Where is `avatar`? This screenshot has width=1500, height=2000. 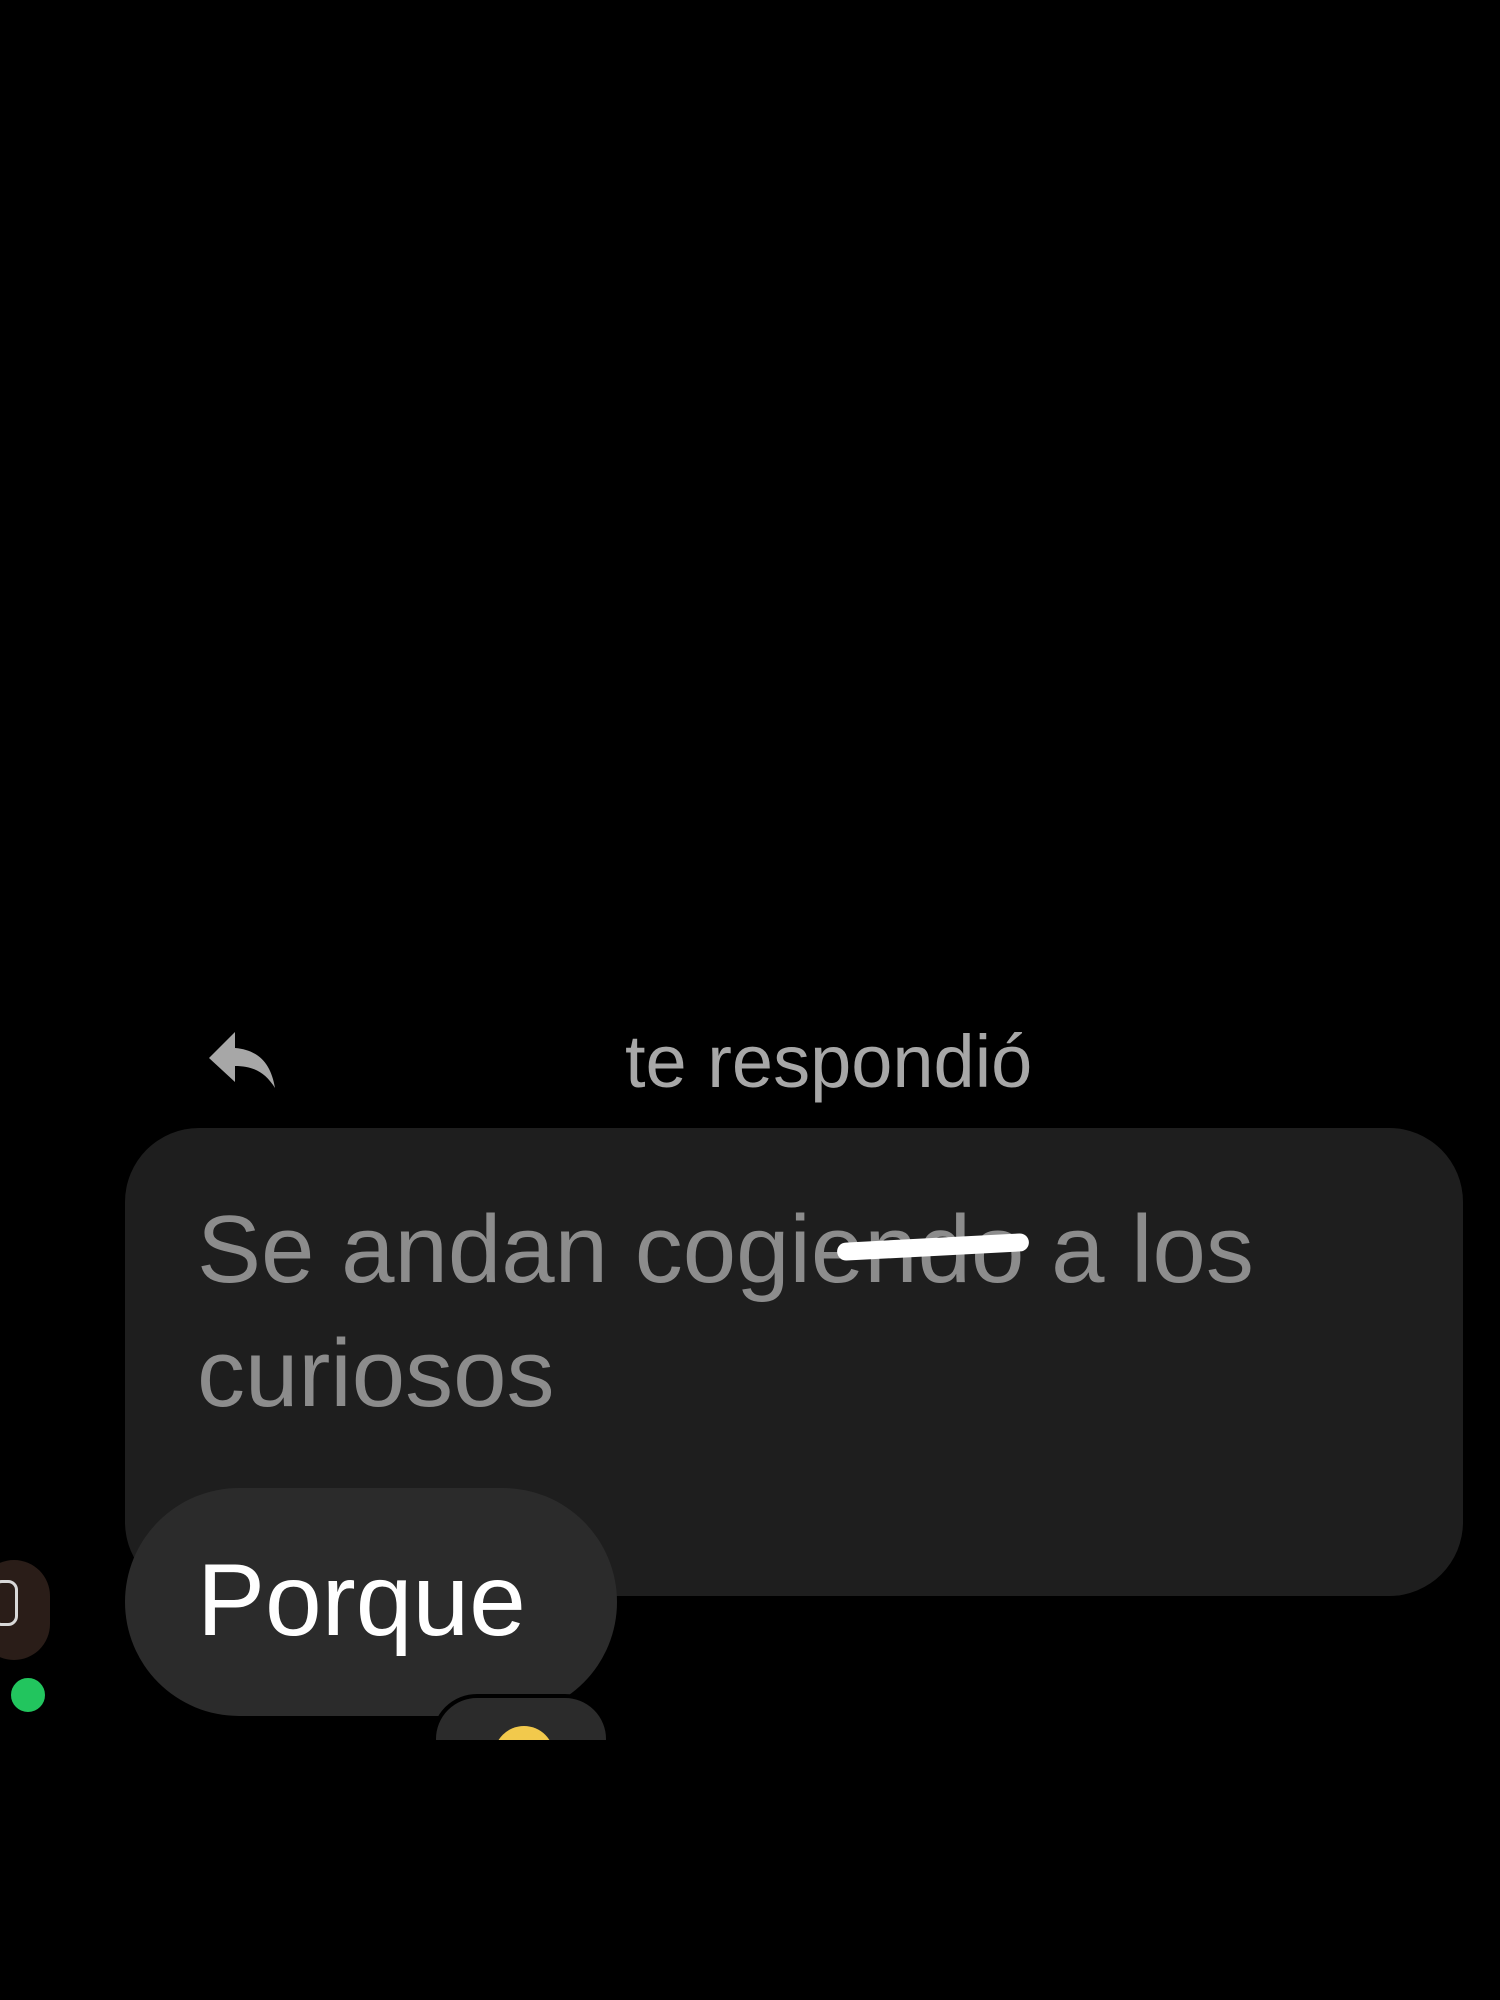
avatar is located at coordinates (25, 1610).